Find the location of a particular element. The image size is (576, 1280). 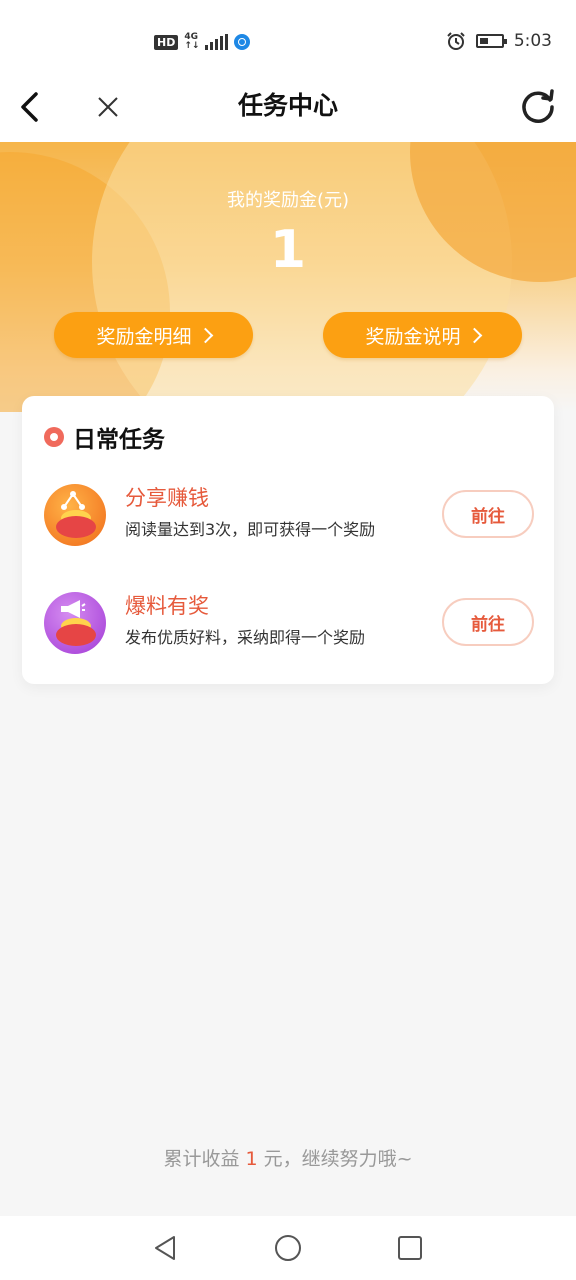

nav-back-button is located at coordinates (165, 1248).